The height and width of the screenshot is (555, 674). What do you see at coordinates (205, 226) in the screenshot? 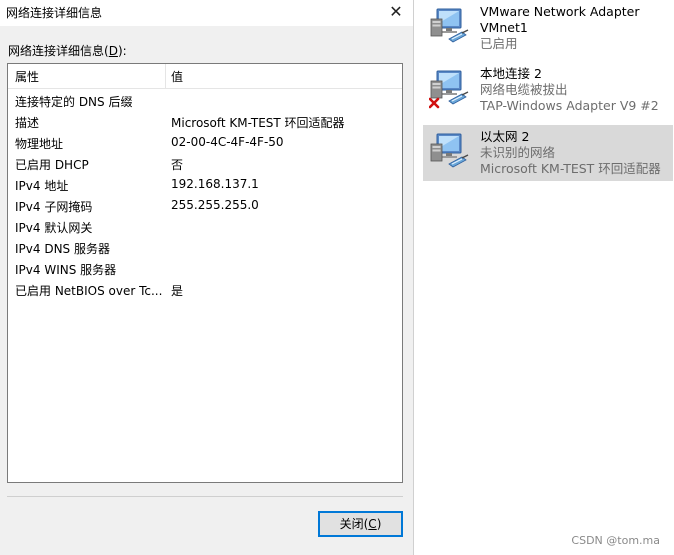
I see `table-row: IPv4 默认网关` at bounding box center [205, 226].